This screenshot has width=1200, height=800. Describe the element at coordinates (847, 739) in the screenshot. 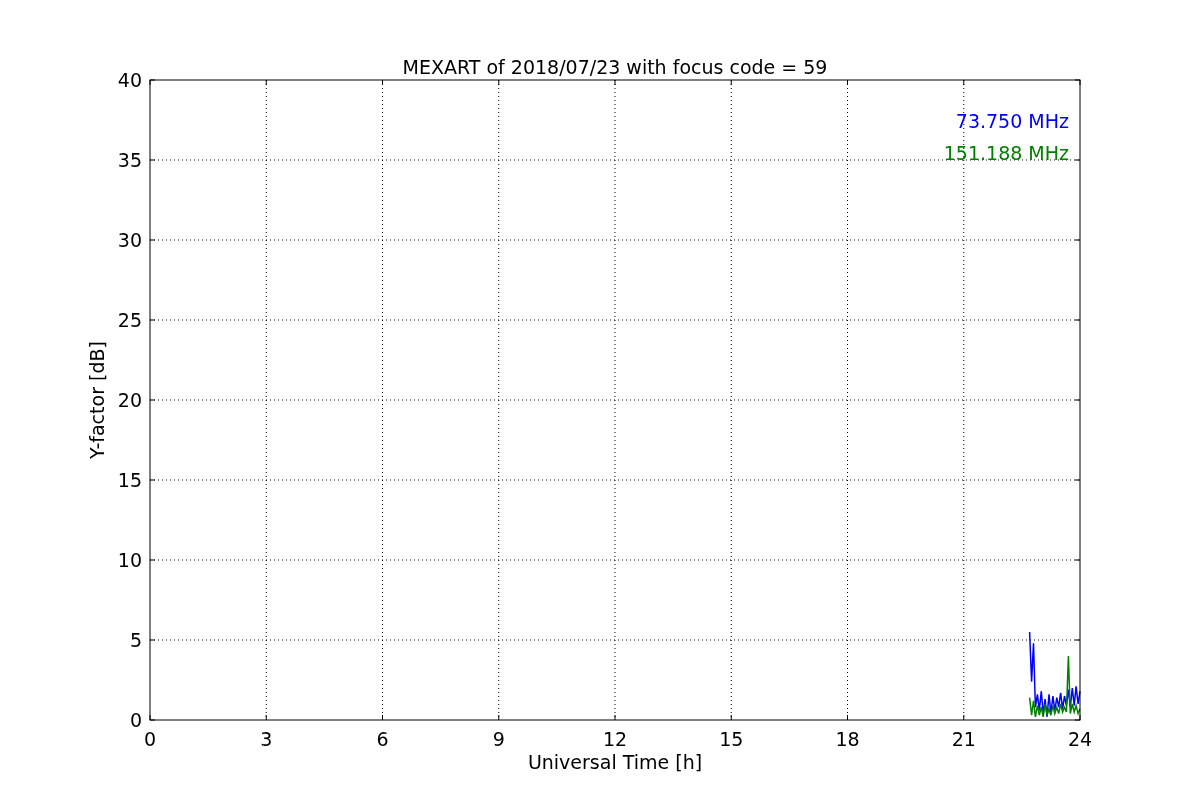

I see `tick-label: 18` at that location.